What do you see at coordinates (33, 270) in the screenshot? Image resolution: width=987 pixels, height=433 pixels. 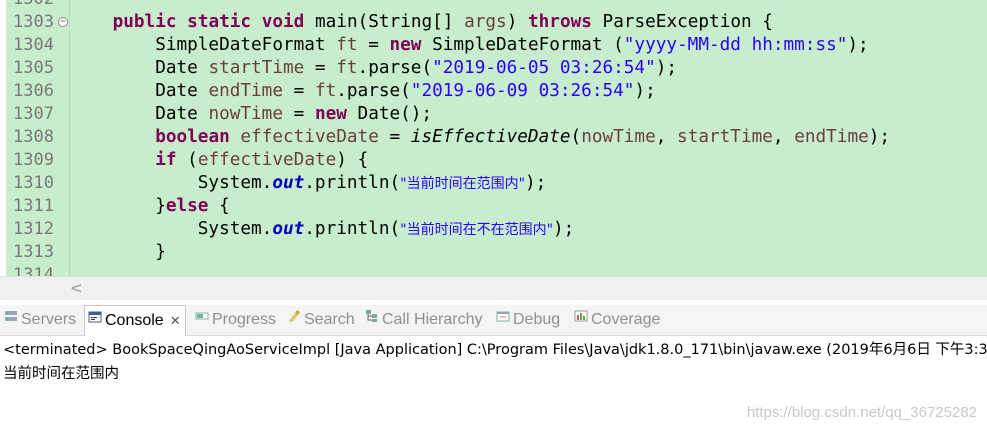 I see `line-number: 1314` at bounding box center [33, 270].